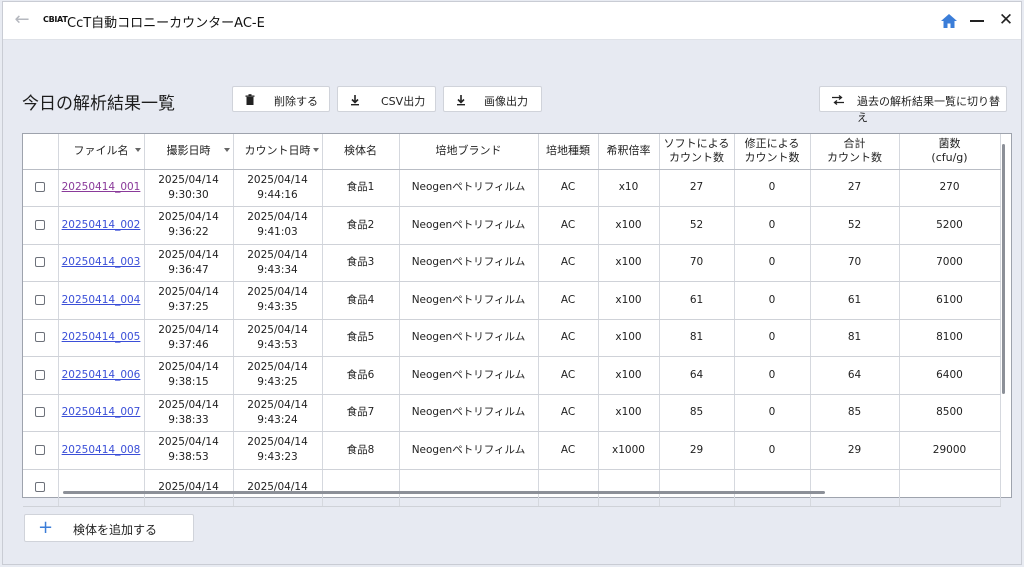 The image size is (1024, 567). I want to click on file-name-link: 20250414_008, so click(101, 450).